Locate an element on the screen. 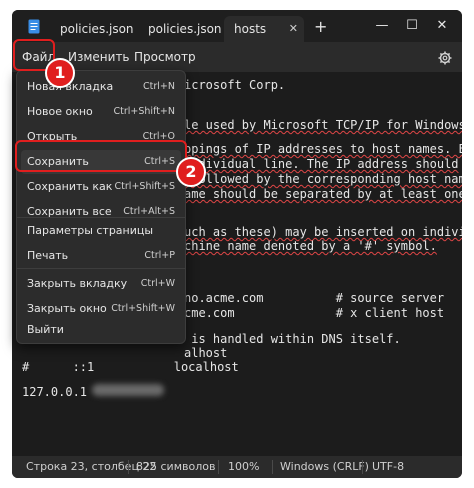 Image resolution: width=474 pixels, height=488 pixels. menu-bar: Файл Изменить Просмотр is located at coordinates (237, 57).